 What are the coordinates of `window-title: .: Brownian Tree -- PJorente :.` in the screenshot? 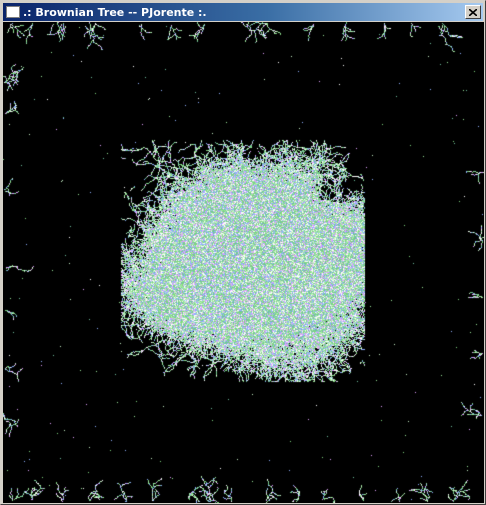 It's located at (115, 12).